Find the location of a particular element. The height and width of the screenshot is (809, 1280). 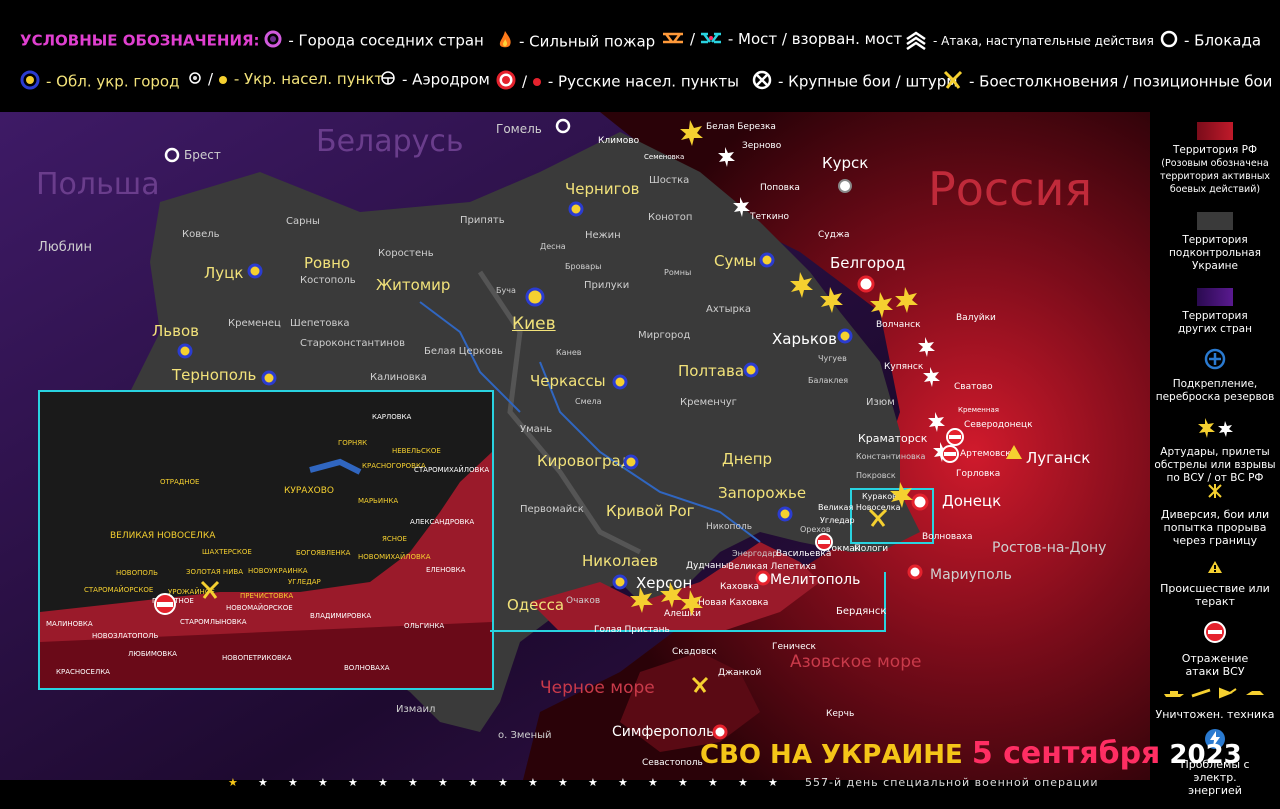

legend-slash-2: / is located at coordinates (211, 79).